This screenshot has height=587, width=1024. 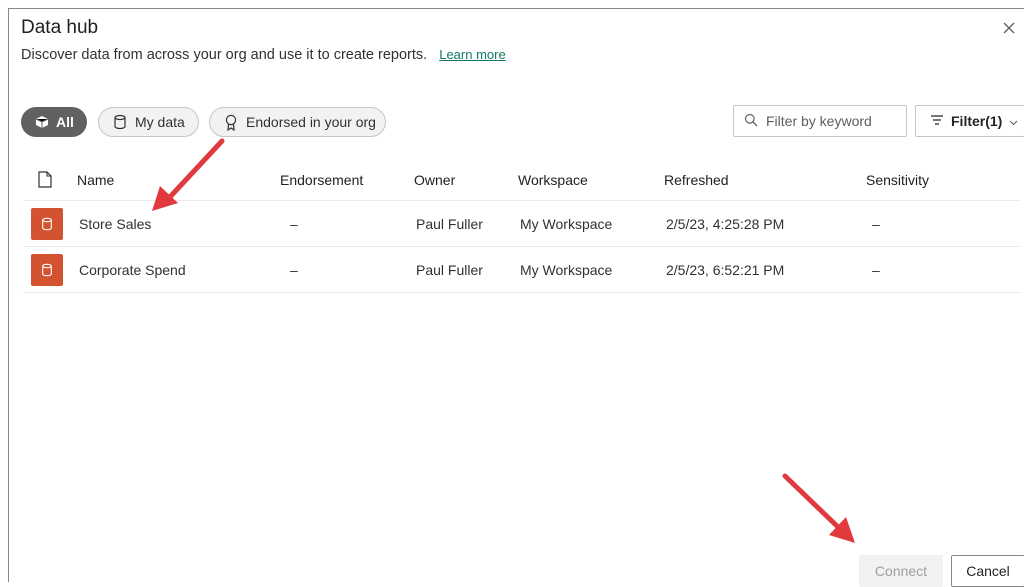 I want to click on keyword-filter-input: Filter by keyword, so click(x=820, y=121).